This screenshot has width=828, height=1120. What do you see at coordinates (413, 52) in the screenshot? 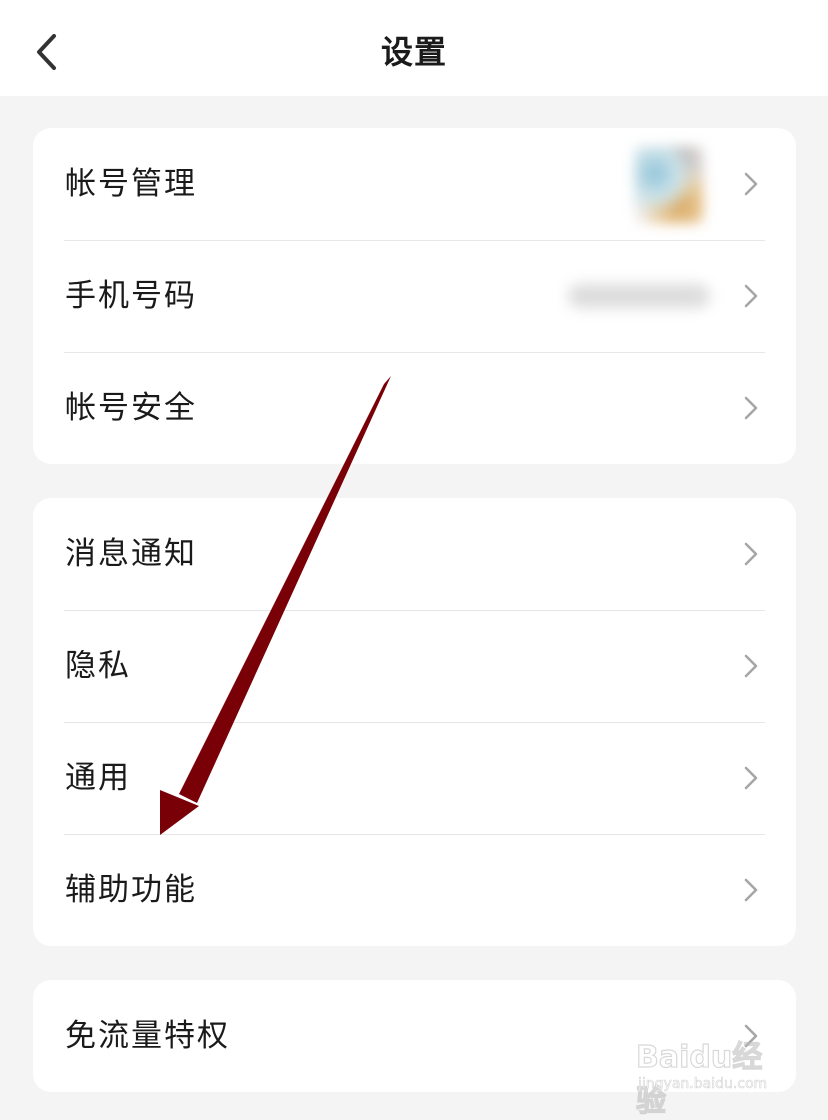
I see `page-title: 设置` at bounding box center [413, 52].